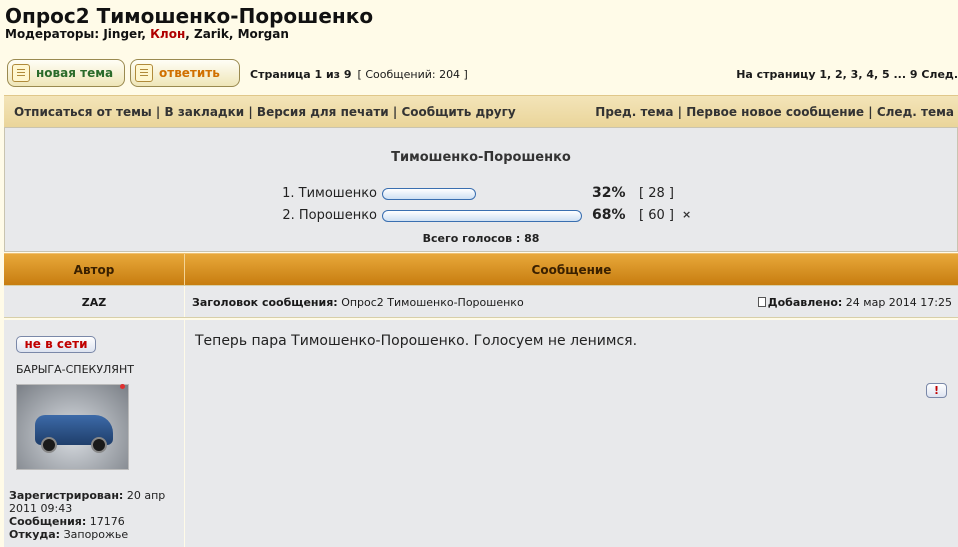 This screenshot has height=547, width=958. I want to click on status-dot-icon, so click(122, 386).